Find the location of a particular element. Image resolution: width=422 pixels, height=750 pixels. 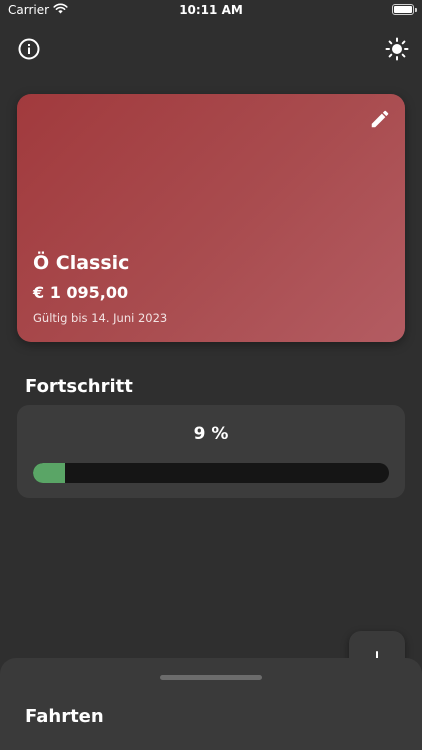

pencil-icon is located at coordinates (380, 119).